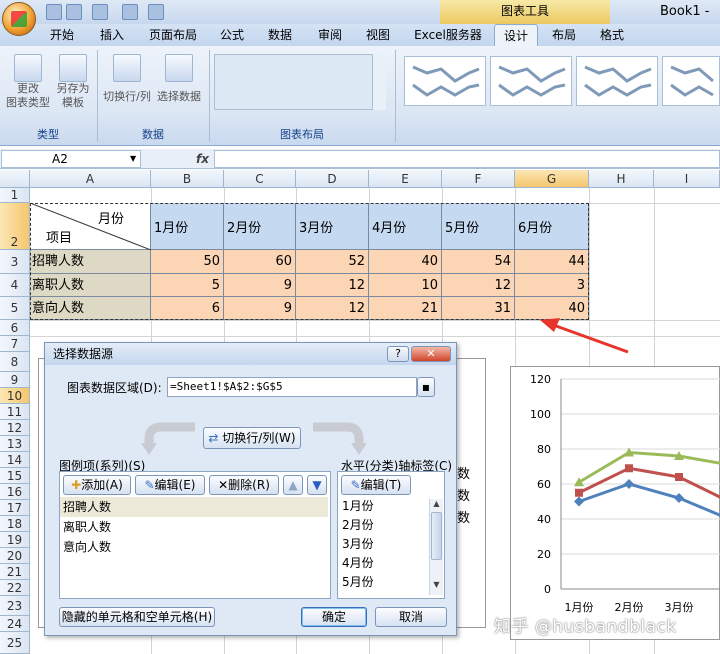 The image size is (720, 654). I want to click on ok-button: 确定, so click(334, 617).